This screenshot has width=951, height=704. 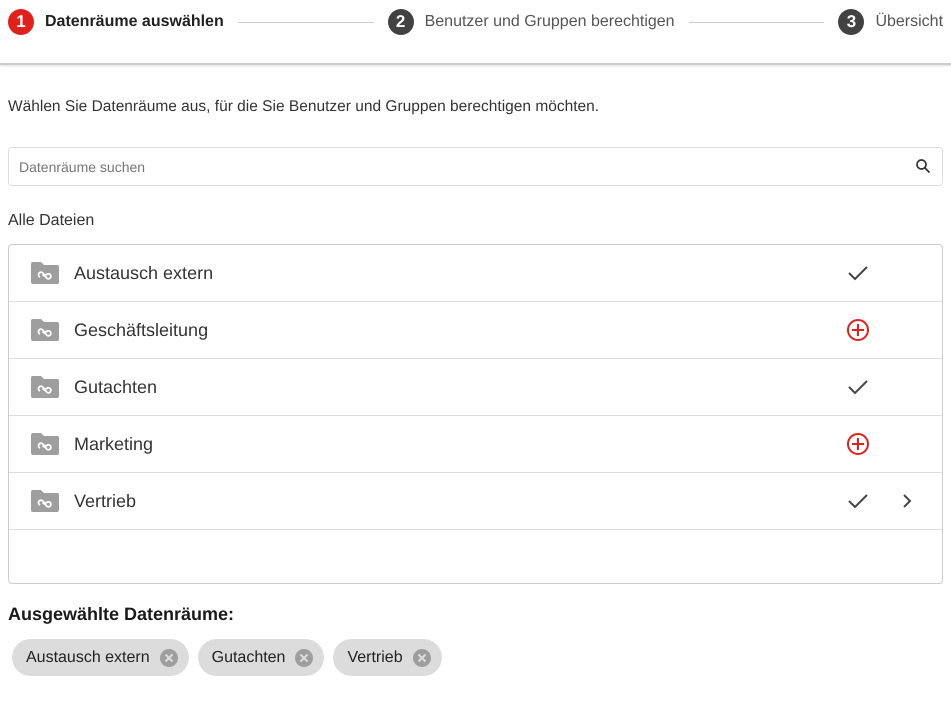 I want to click on list-item: Geschäftsleitung, so click(x=475, y=330).